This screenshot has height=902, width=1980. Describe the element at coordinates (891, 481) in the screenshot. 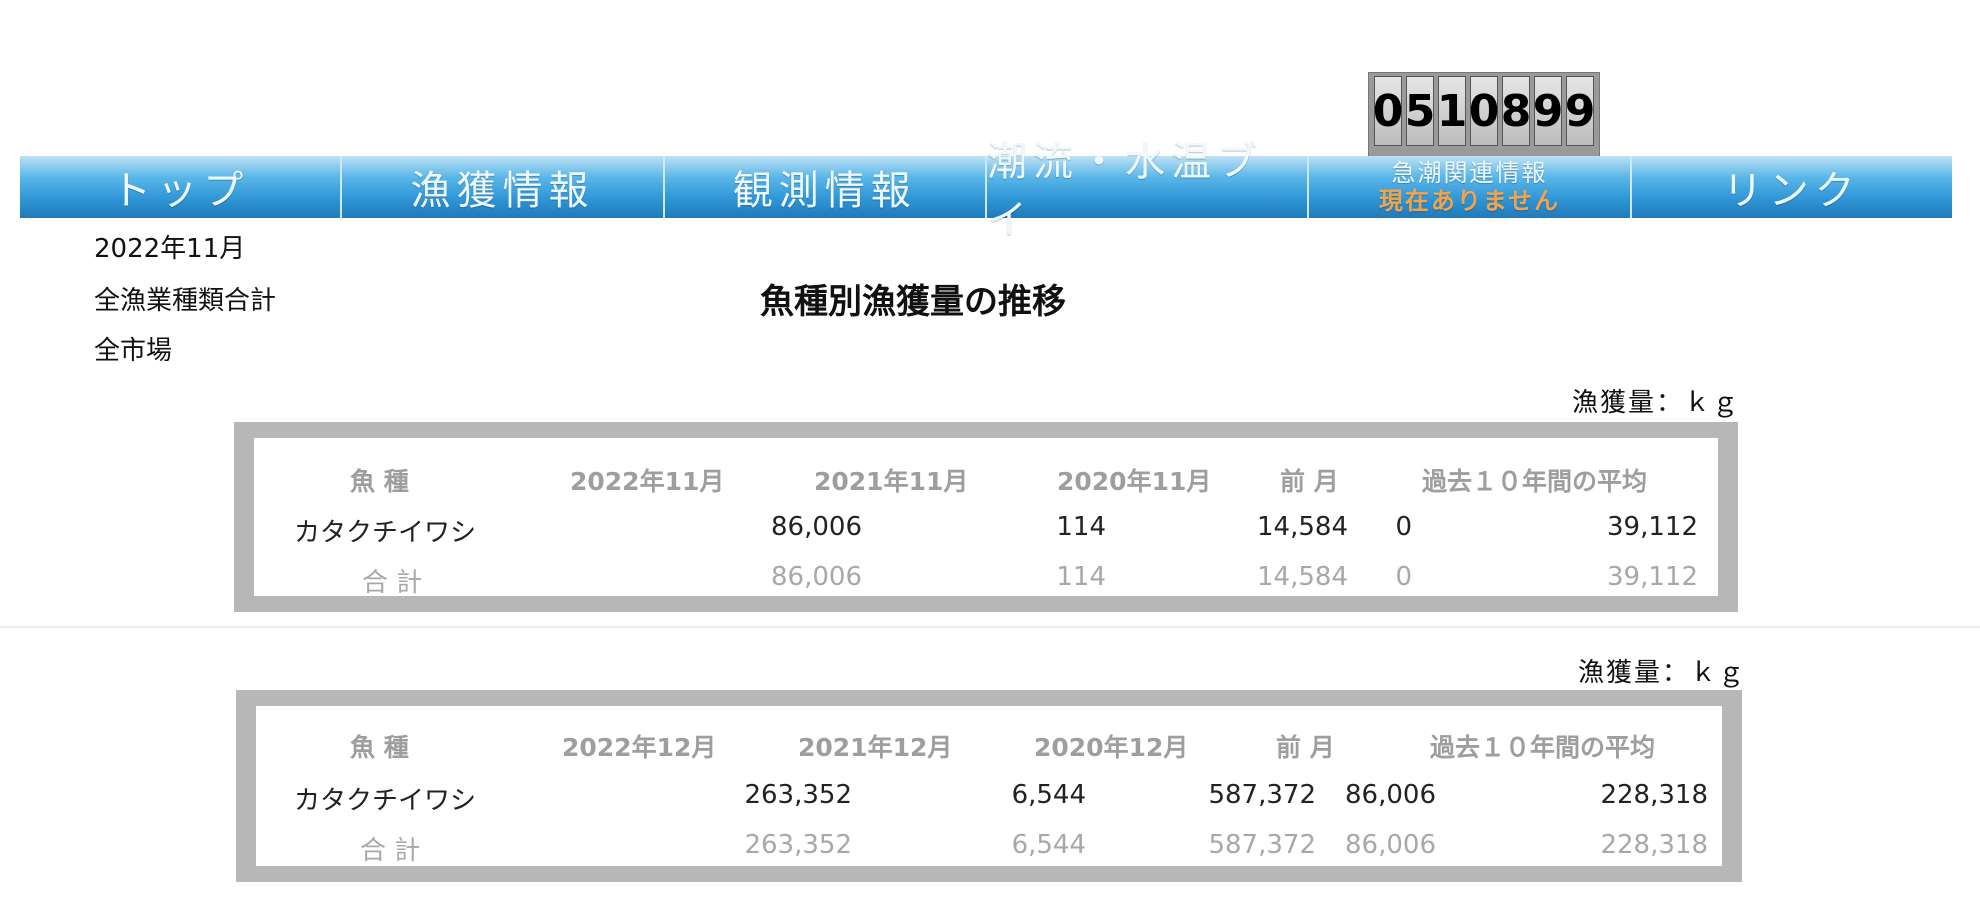

I see `col-header-prev-year: 2021年11月` at that location.